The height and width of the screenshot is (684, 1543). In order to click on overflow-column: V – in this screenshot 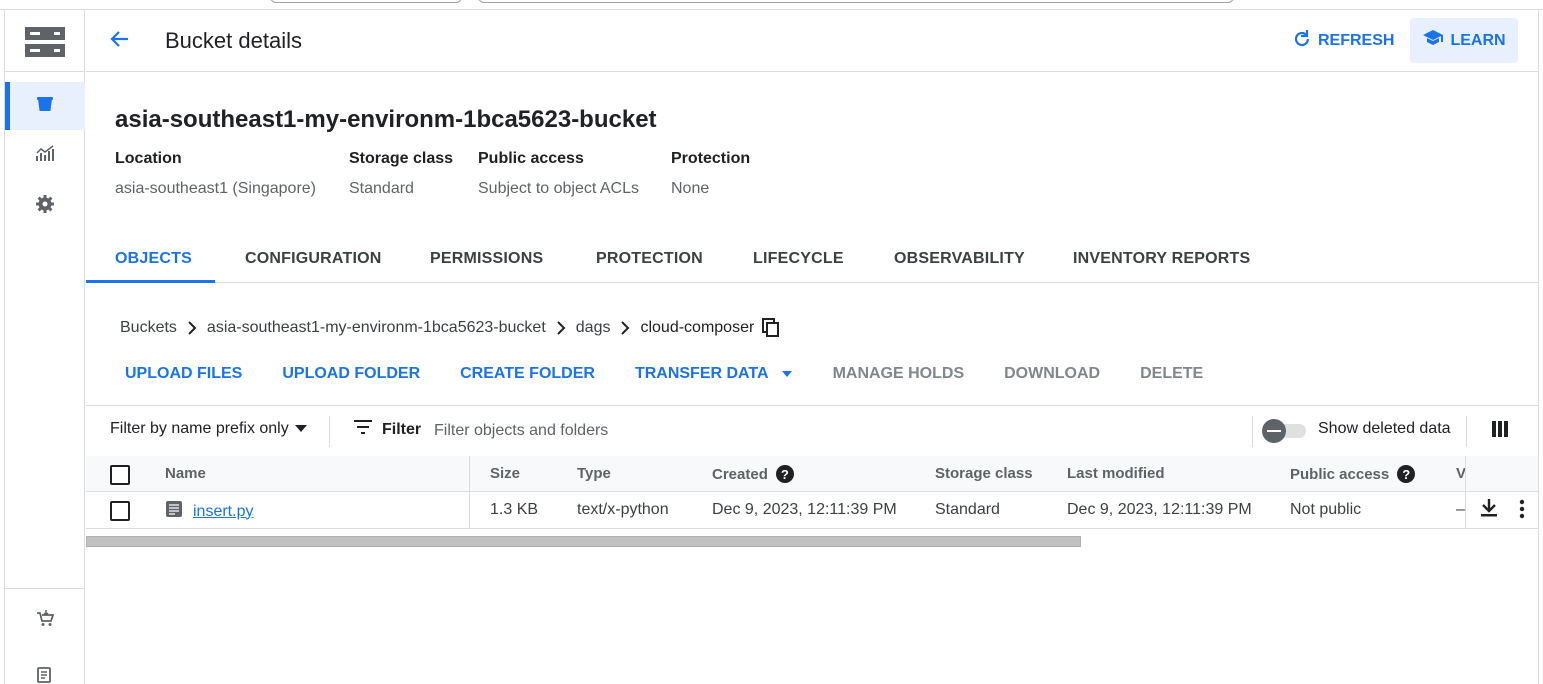, I will do `click(1460, 492)`.